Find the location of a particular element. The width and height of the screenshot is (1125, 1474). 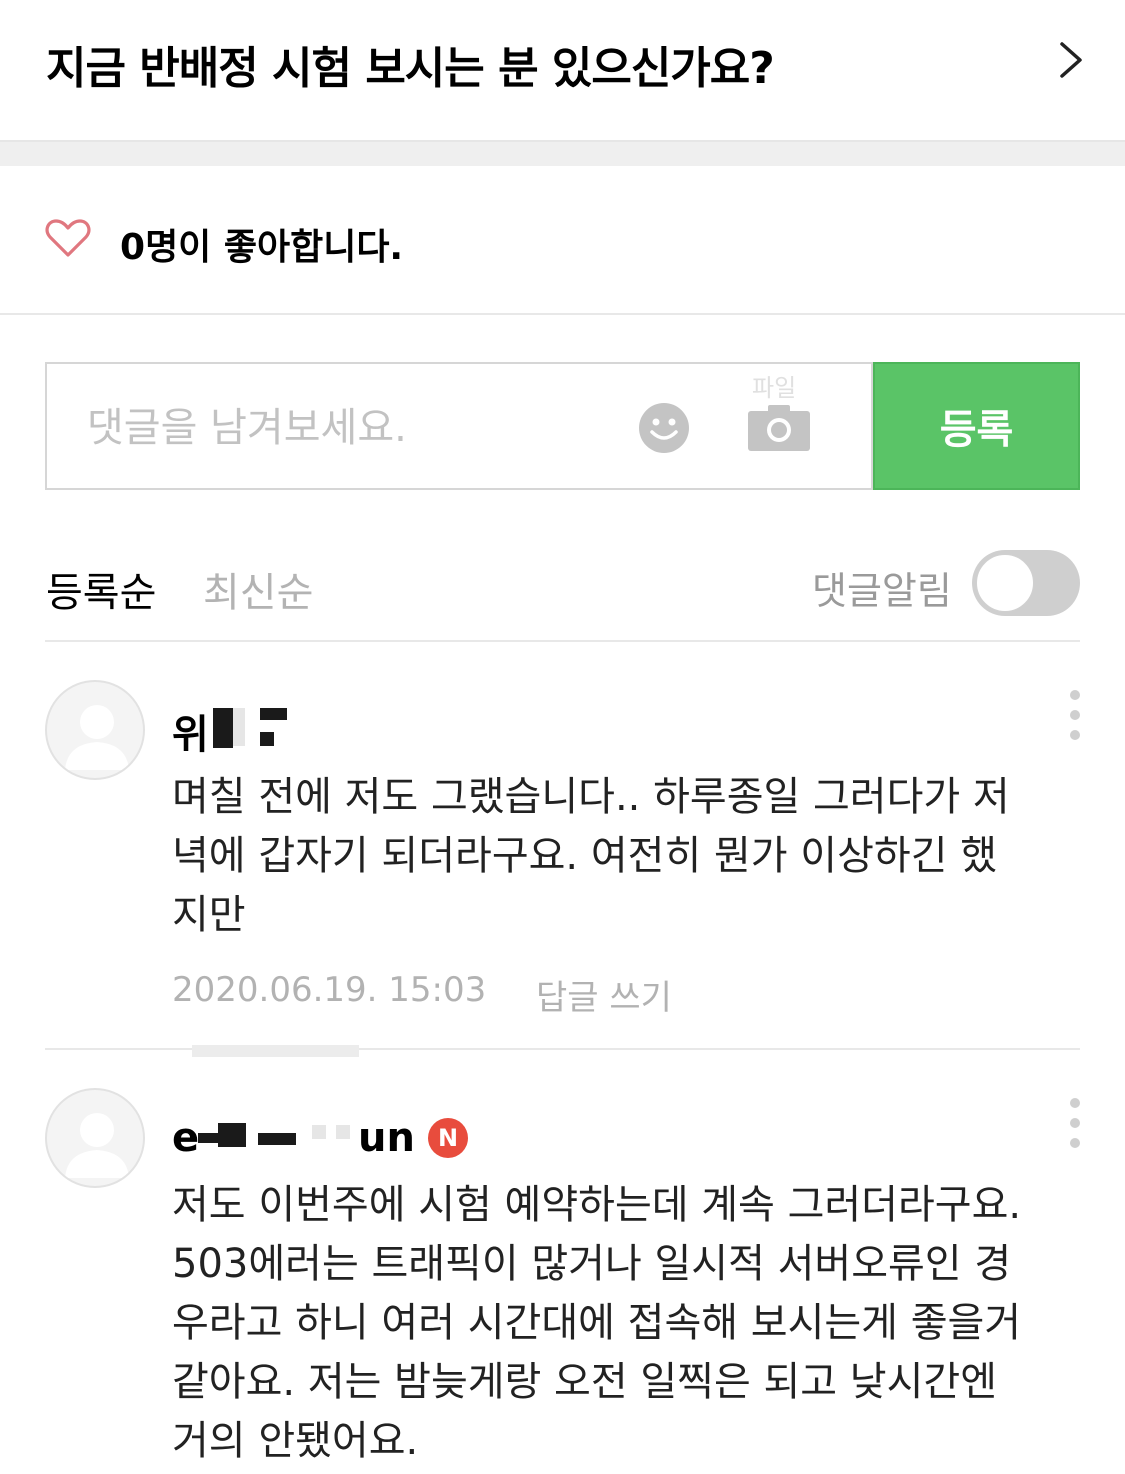

author-name-visible: 위 is located at coordinates (190, 735).